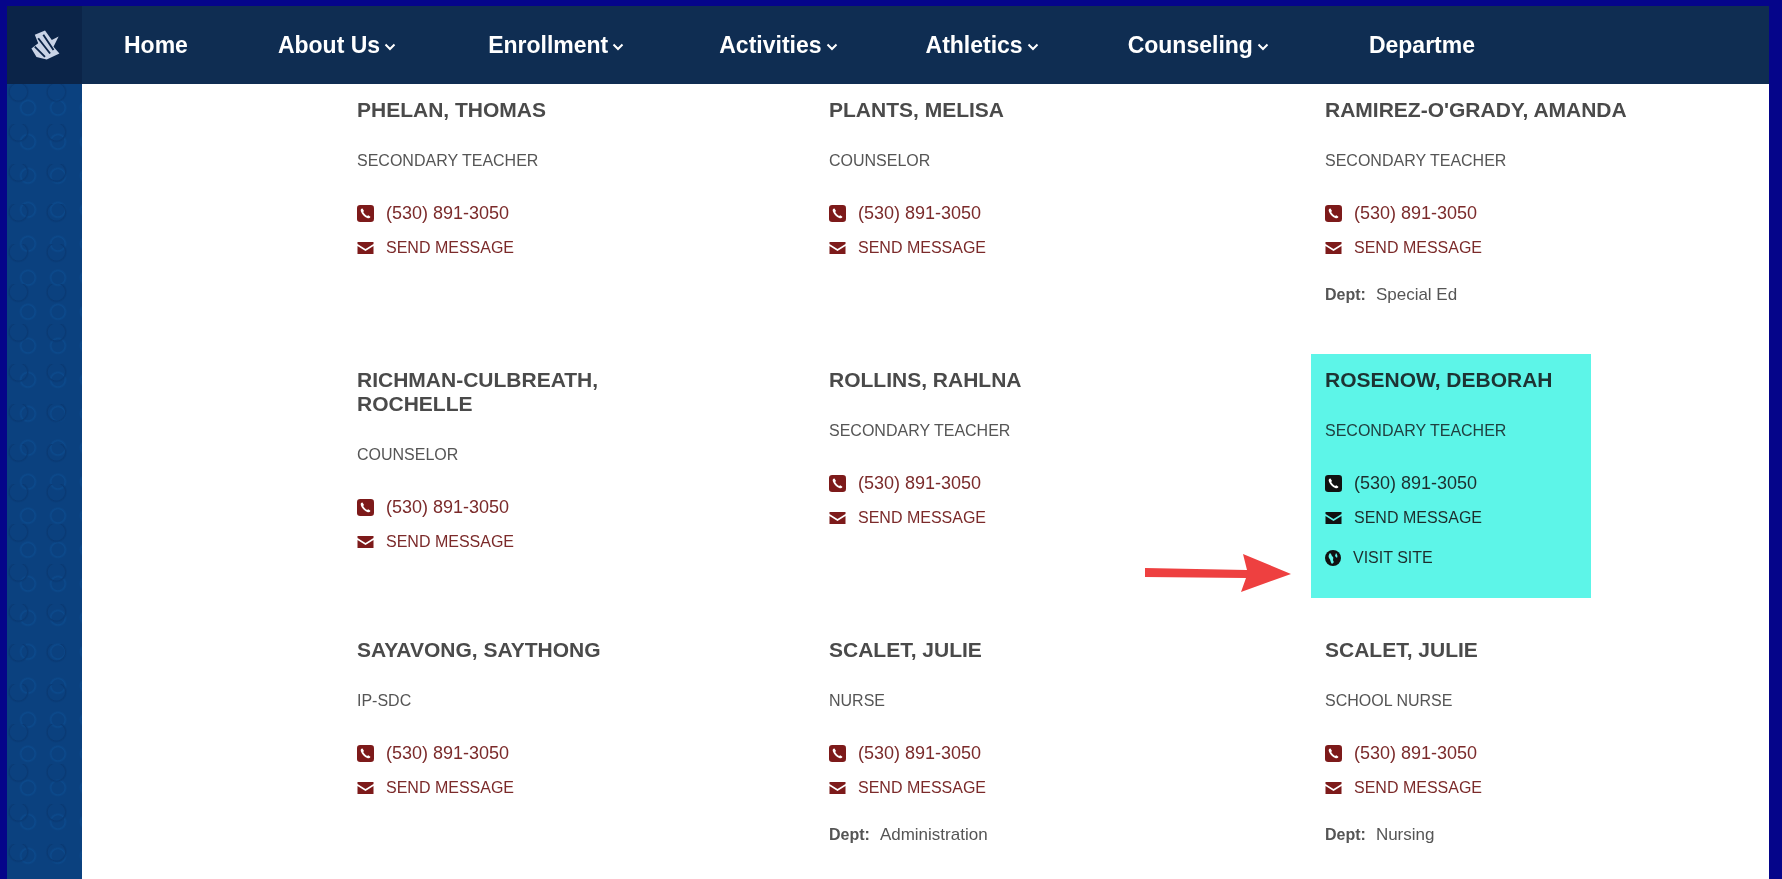 This screenshot has width=1782, height=879. I want to click on staff-name: ROLLINS, RAHLNA, so click(926, 380).